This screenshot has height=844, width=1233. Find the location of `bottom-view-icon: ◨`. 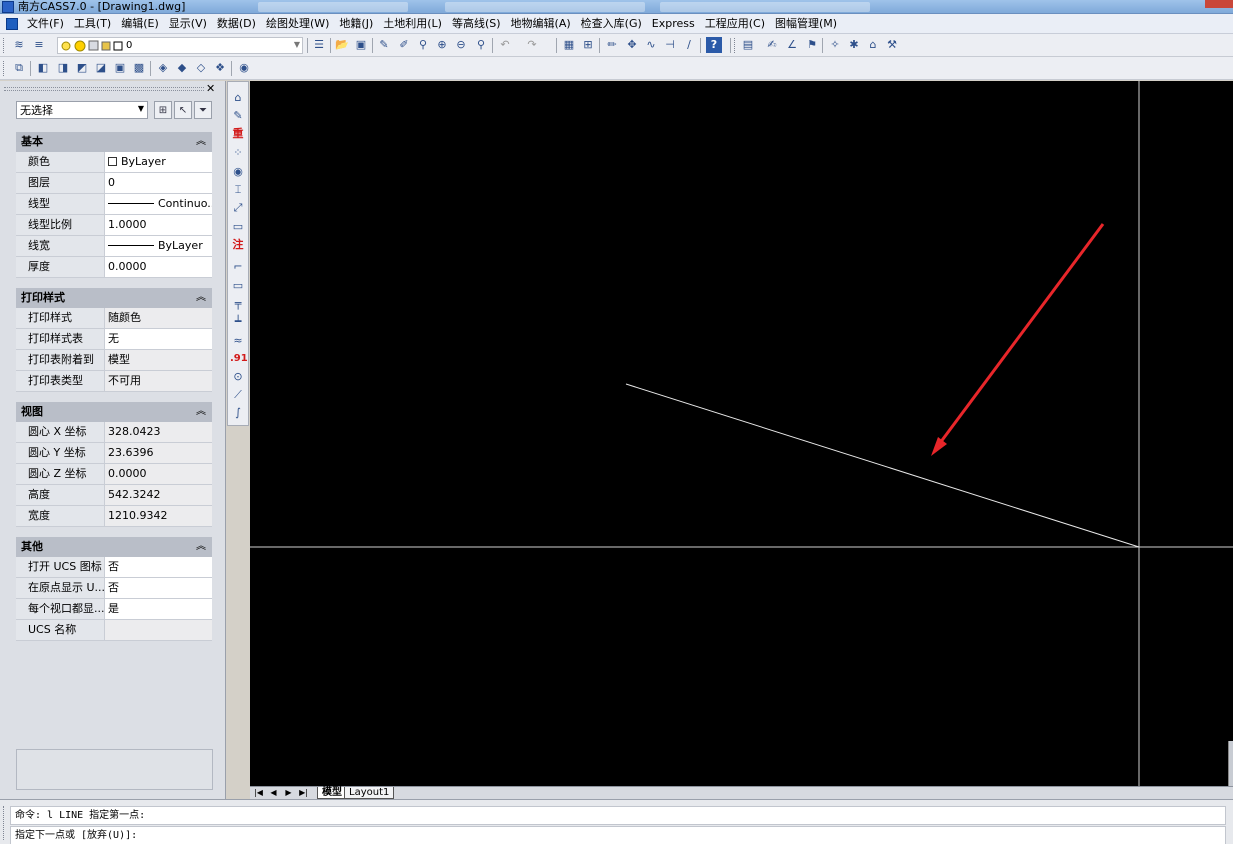

bottom-view-icon: ◨ is located at coordinates (63, 68).